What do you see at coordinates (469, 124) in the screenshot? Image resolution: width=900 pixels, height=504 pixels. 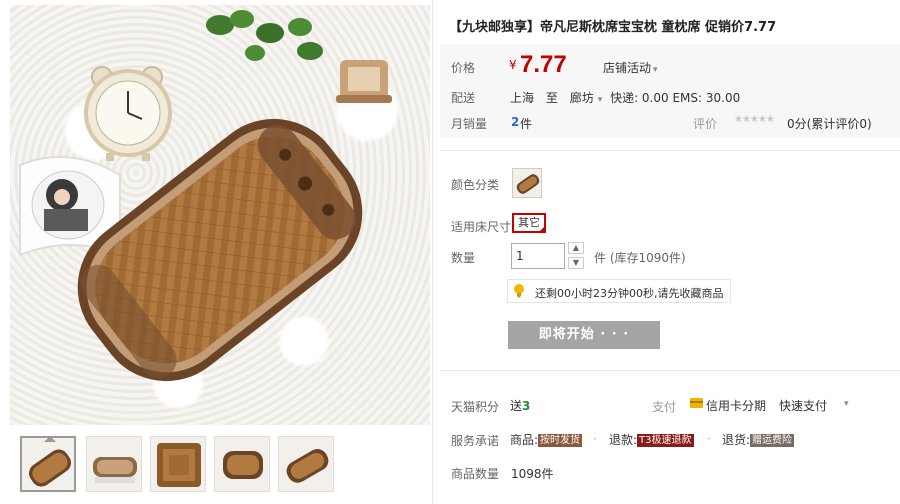 I see `monthly-sales-label: 月销量` at bounding box center [469, 124].